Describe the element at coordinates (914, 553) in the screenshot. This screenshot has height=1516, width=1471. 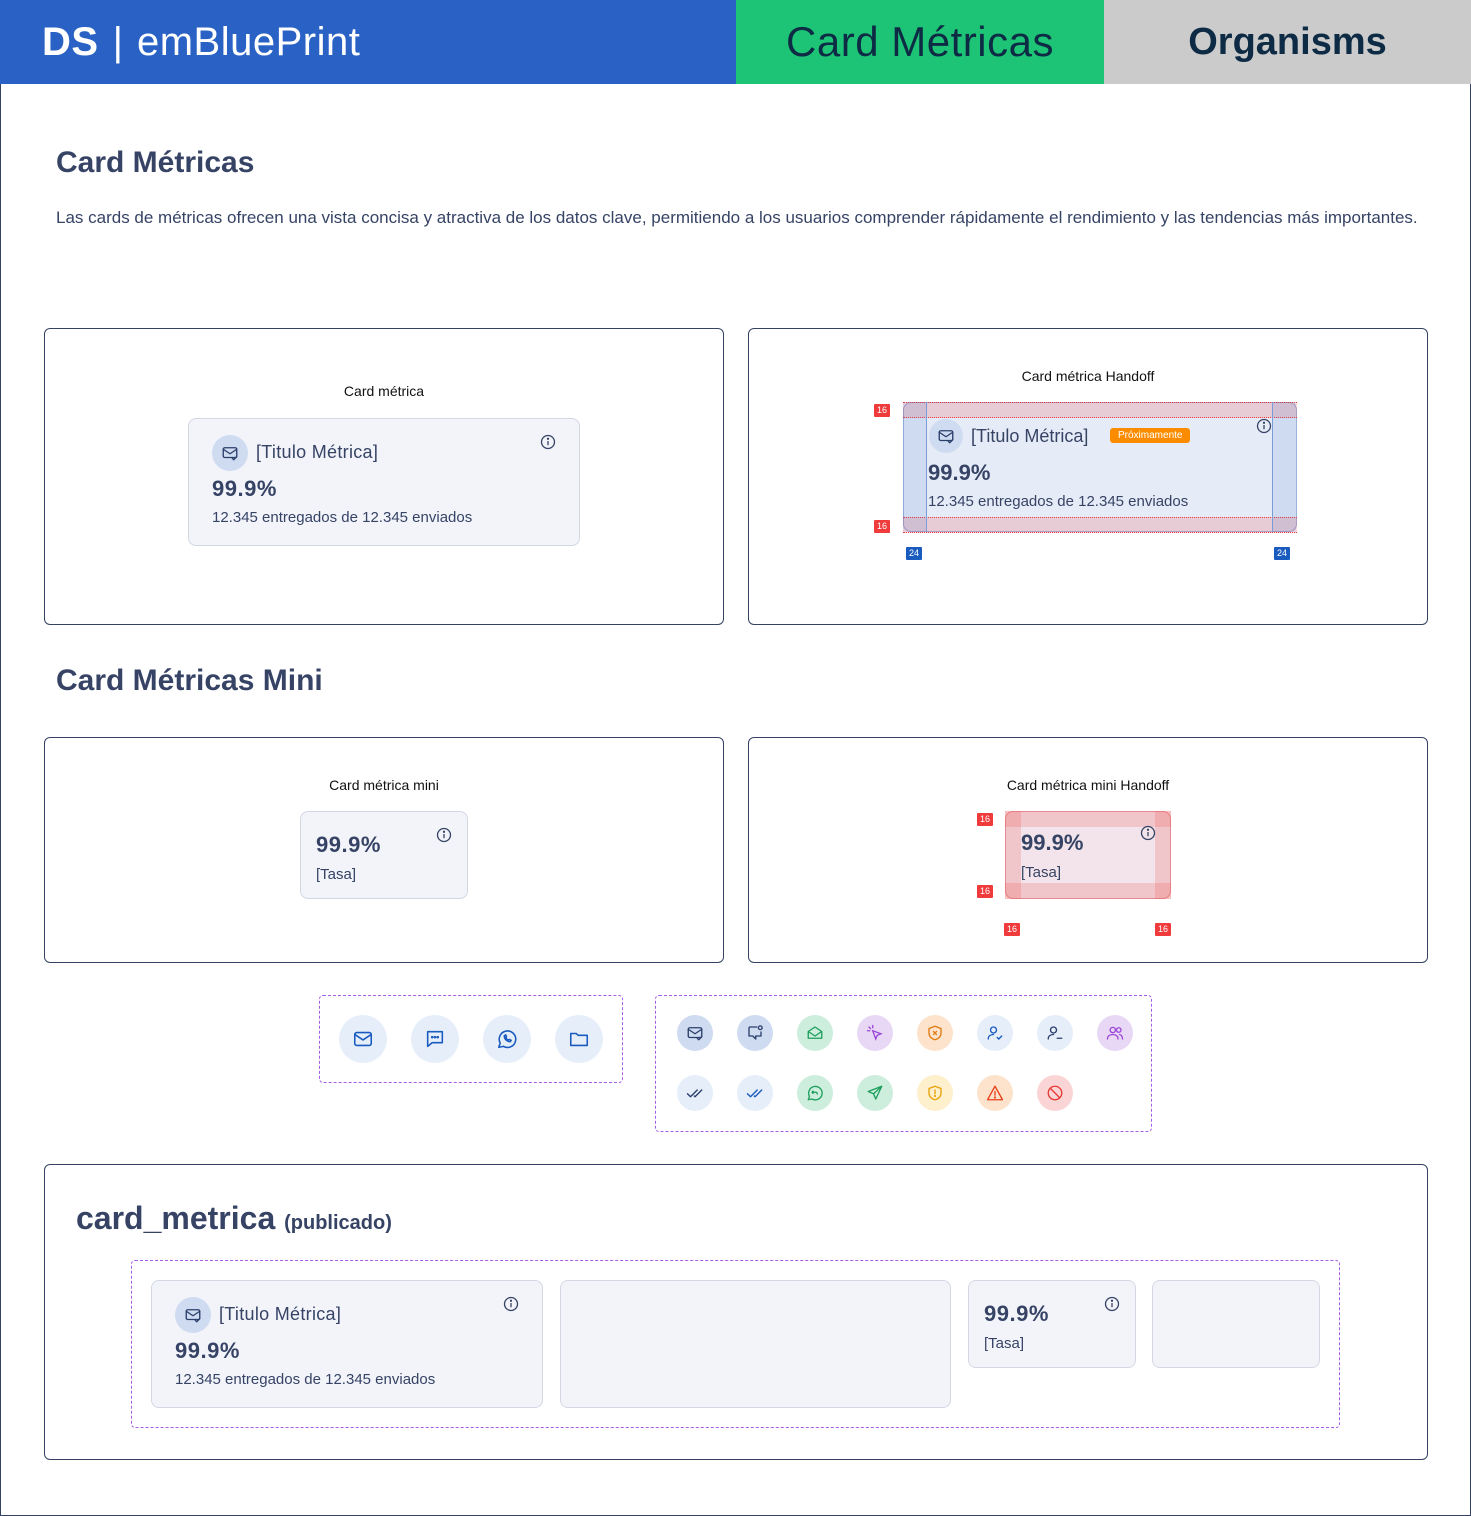
I see `spacing-tag-left: 24` at that location.